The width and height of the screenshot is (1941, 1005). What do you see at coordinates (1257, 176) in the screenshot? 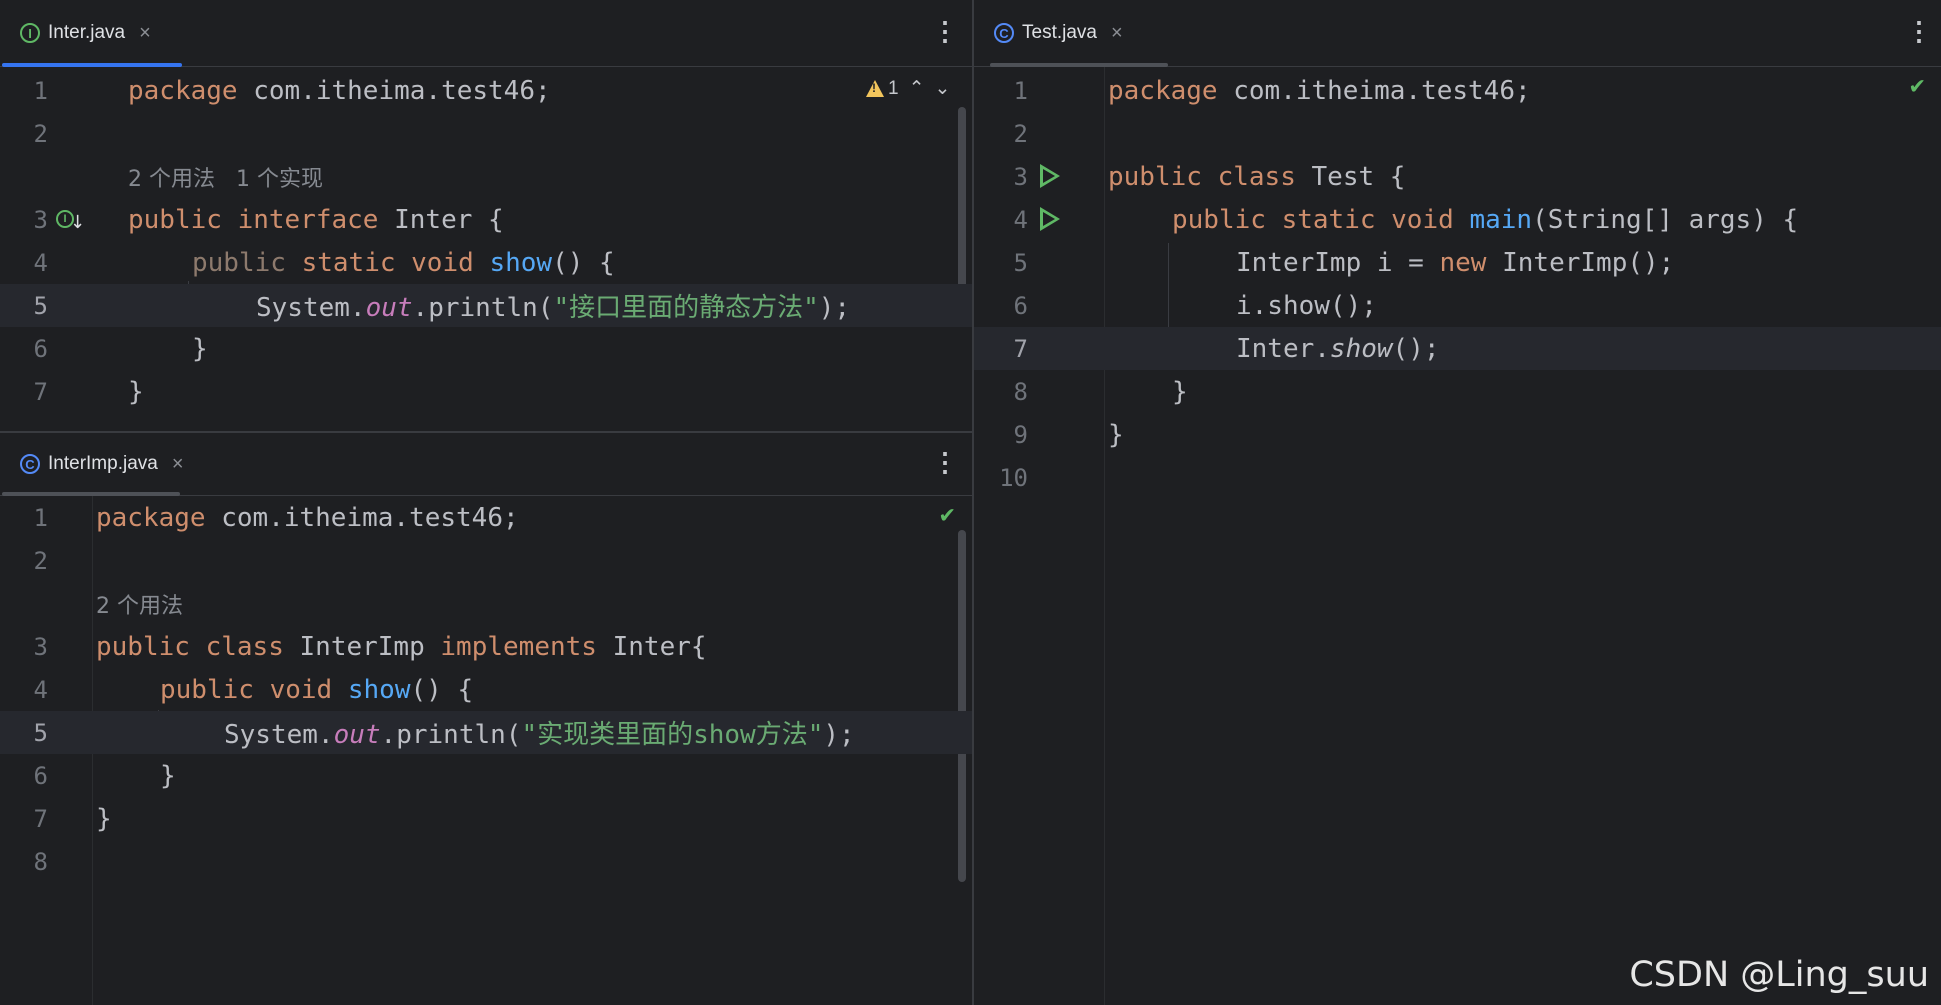
I see `code-text: public class Test {` at bounding box center [1257, 176].